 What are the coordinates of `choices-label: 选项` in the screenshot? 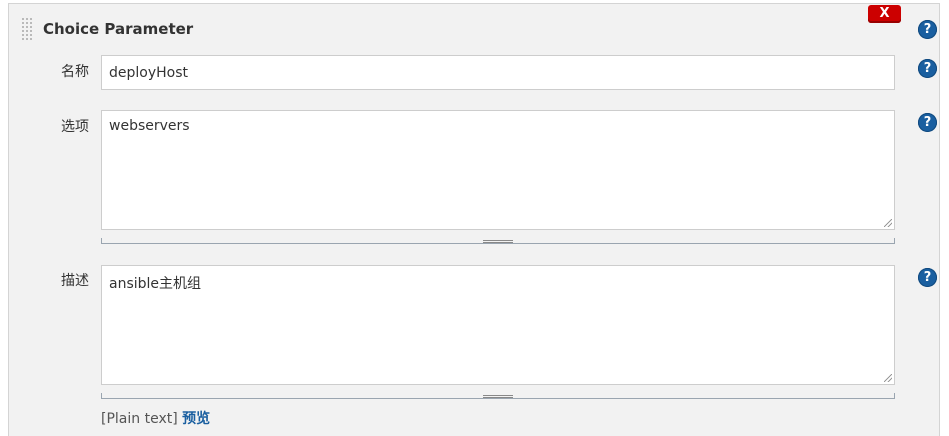 It's located at (75, 127).